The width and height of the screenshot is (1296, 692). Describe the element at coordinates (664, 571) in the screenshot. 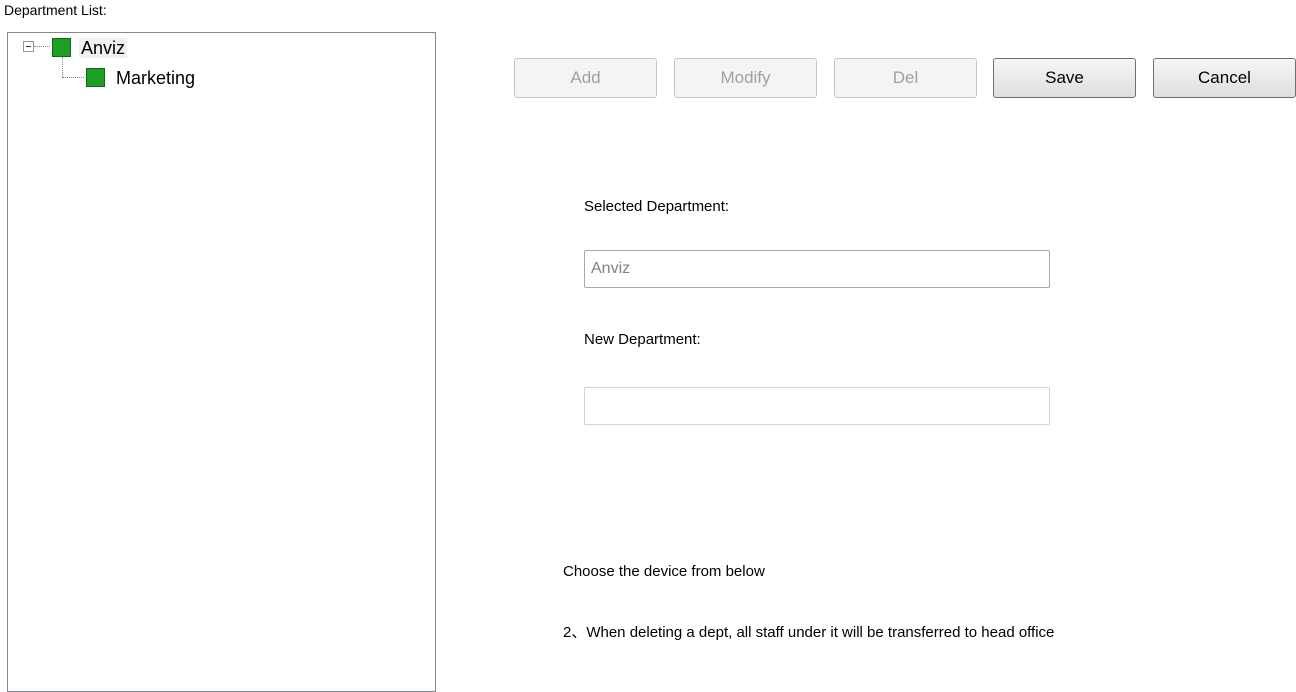

I see `choose-device-note: Choose the device from below` at that location.